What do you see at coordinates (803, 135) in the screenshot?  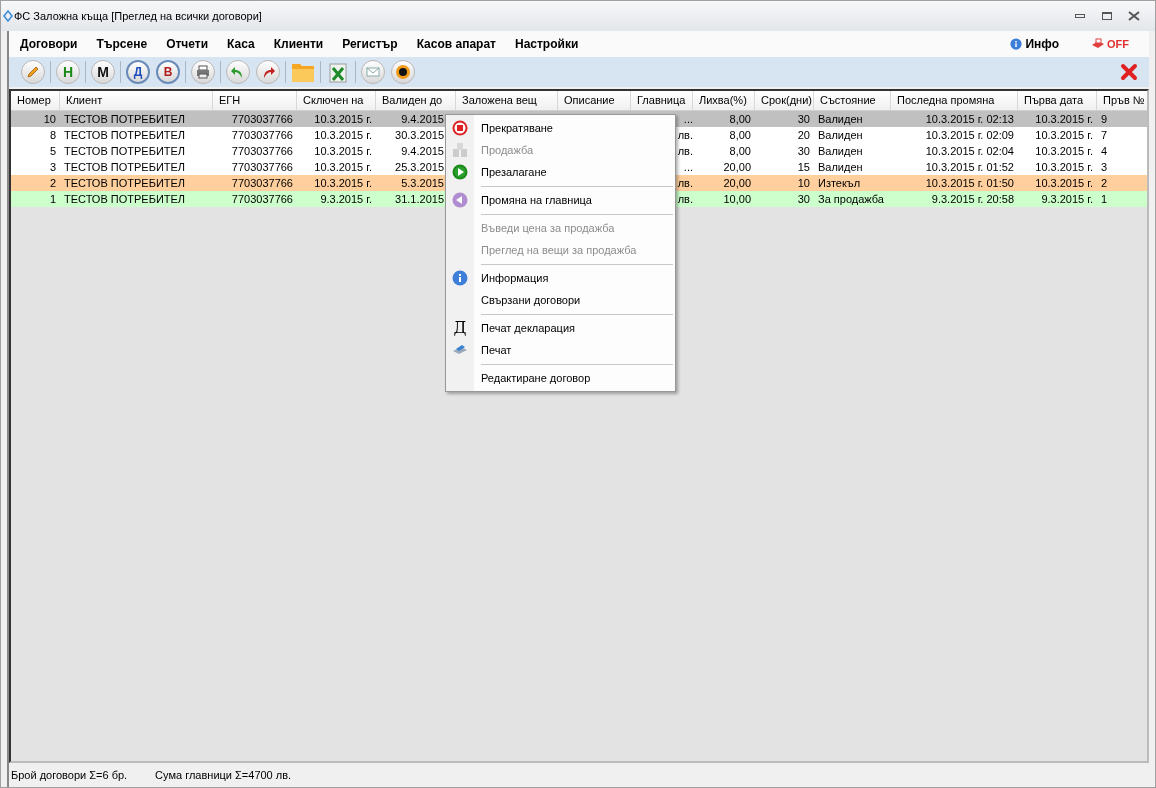 I see `table-cell: 20` at bounding box center [803, 135].